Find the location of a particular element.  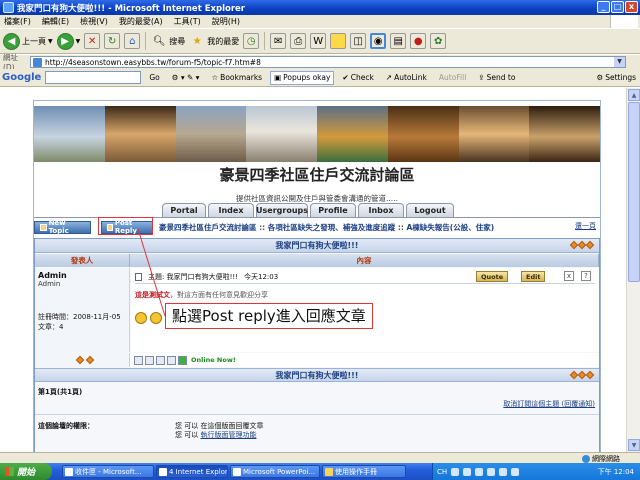

settings-button: ⚙ Settings is located at coordinates (616, 78).